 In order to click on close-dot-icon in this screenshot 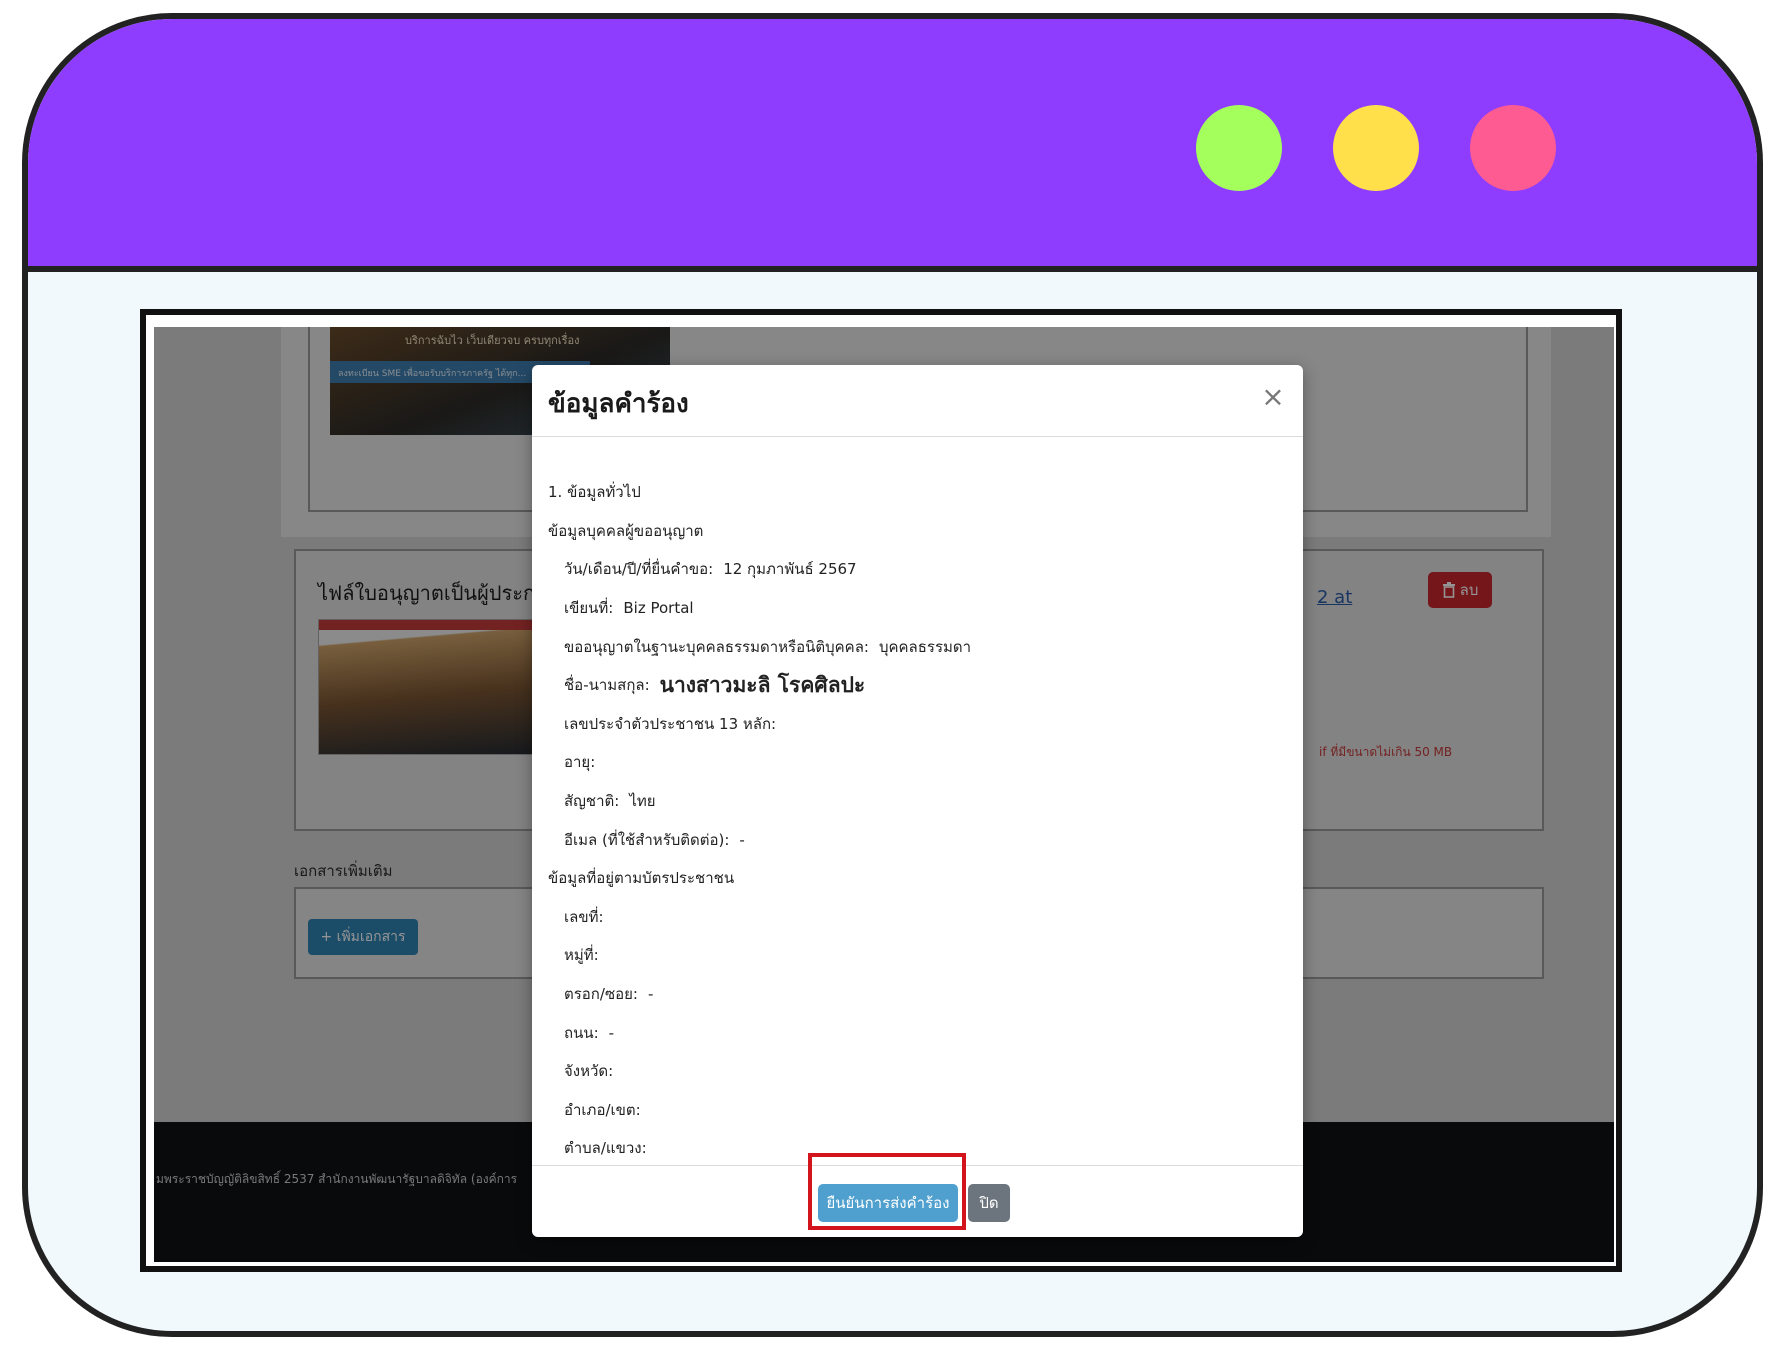, I will do `click(1513, 148)`.